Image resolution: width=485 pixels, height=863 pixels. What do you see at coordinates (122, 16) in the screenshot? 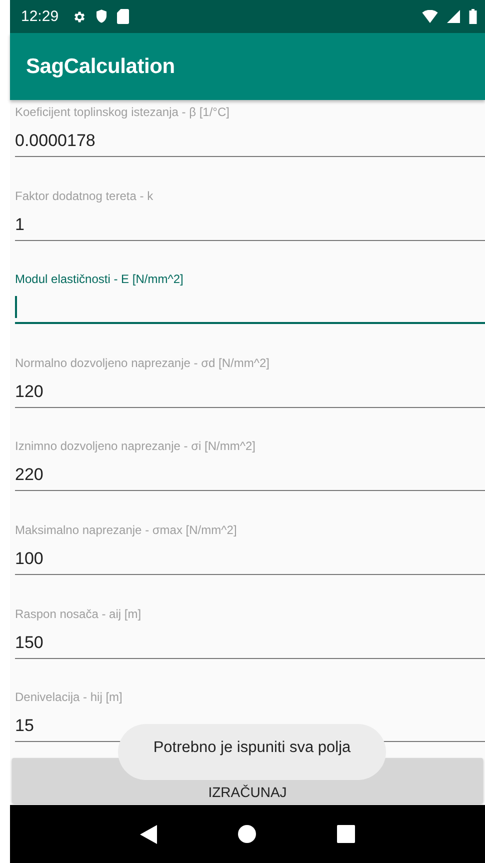
I see `sd-card-icon` at bounding box center [122, 16].